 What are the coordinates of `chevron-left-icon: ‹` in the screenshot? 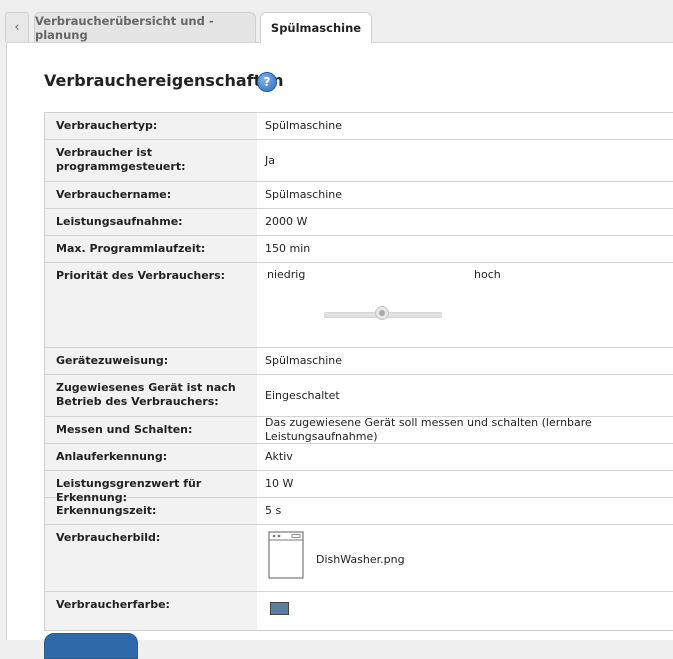 It's located at (17, 27).